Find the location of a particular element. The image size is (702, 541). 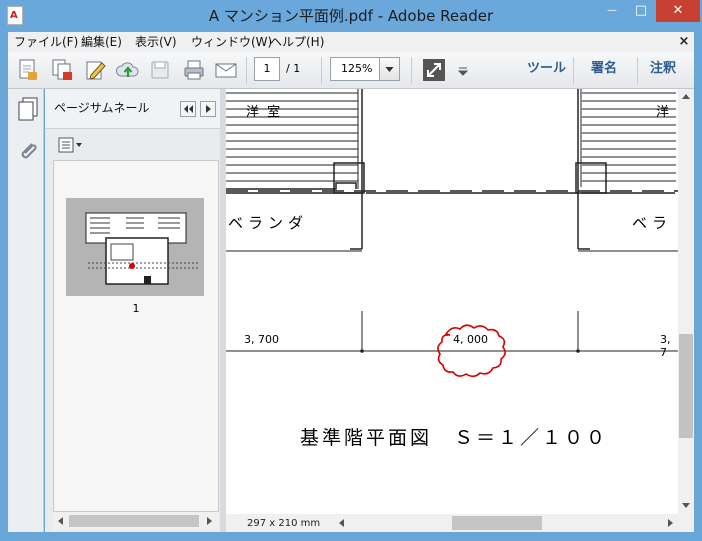

page-number-input: 1 is located at coordinates (267, 69).